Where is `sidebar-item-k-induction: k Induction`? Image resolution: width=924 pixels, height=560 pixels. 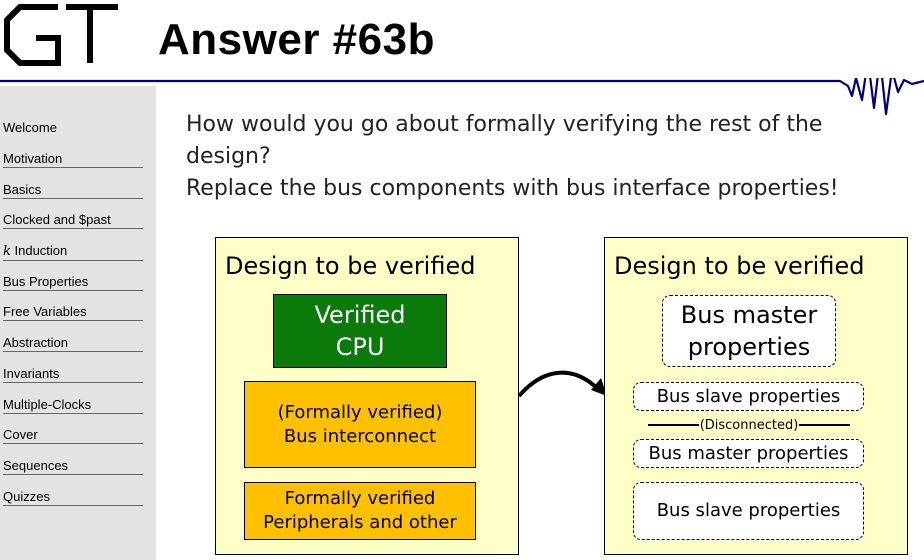
sidebar-item-k-induction: k Induction is located at coordinates (73, 252).